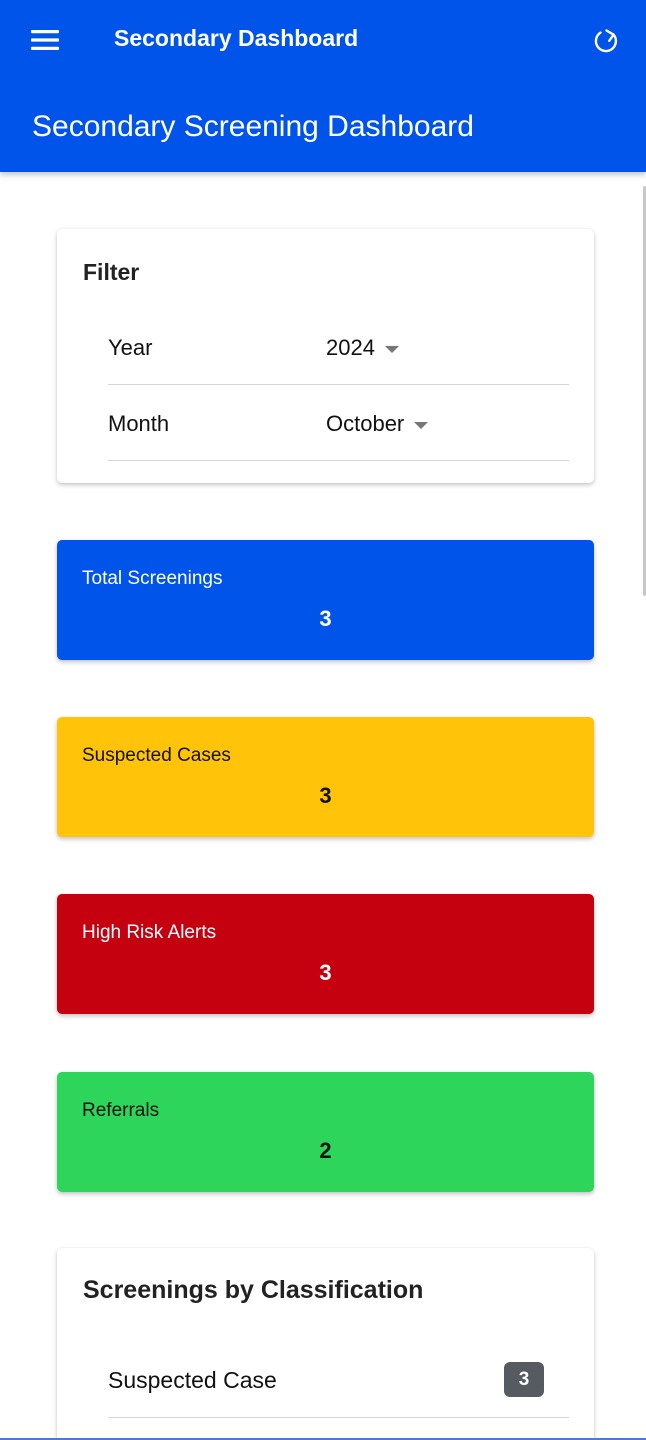 The width and height of the screenshot is (646, 1440). I want to click on year-value: 2024, so click(350, 347).